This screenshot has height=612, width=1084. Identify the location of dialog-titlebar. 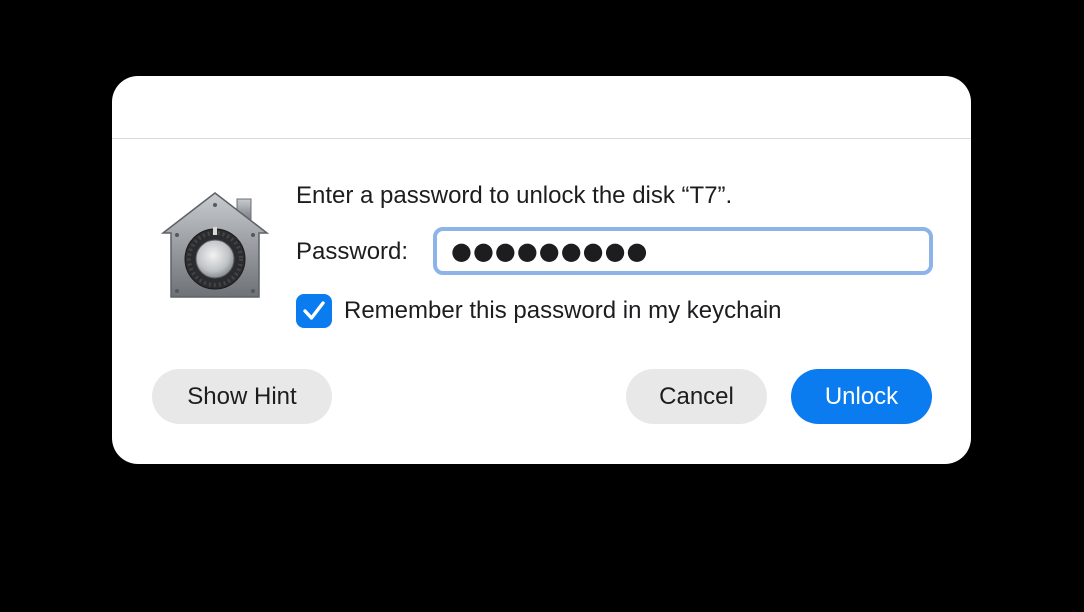
(541, 107).